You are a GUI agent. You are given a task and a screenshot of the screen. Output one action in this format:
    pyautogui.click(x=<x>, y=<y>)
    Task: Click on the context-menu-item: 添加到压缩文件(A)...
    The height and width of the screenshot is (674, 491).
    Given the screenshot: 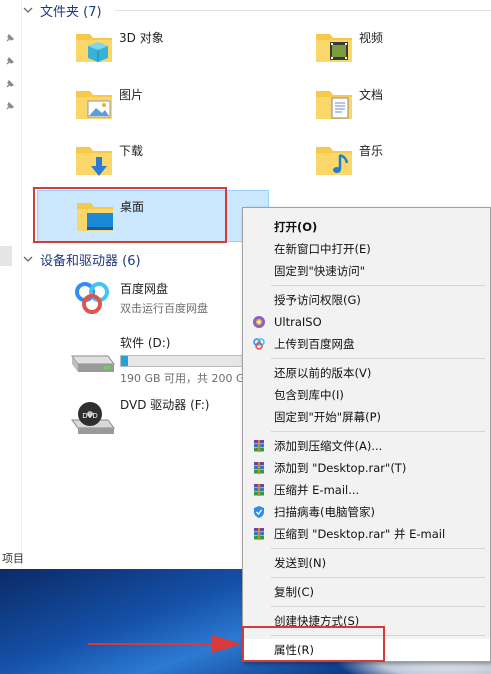 What is the action you would take?
    pyautogui.click(x=366, y=446)
    